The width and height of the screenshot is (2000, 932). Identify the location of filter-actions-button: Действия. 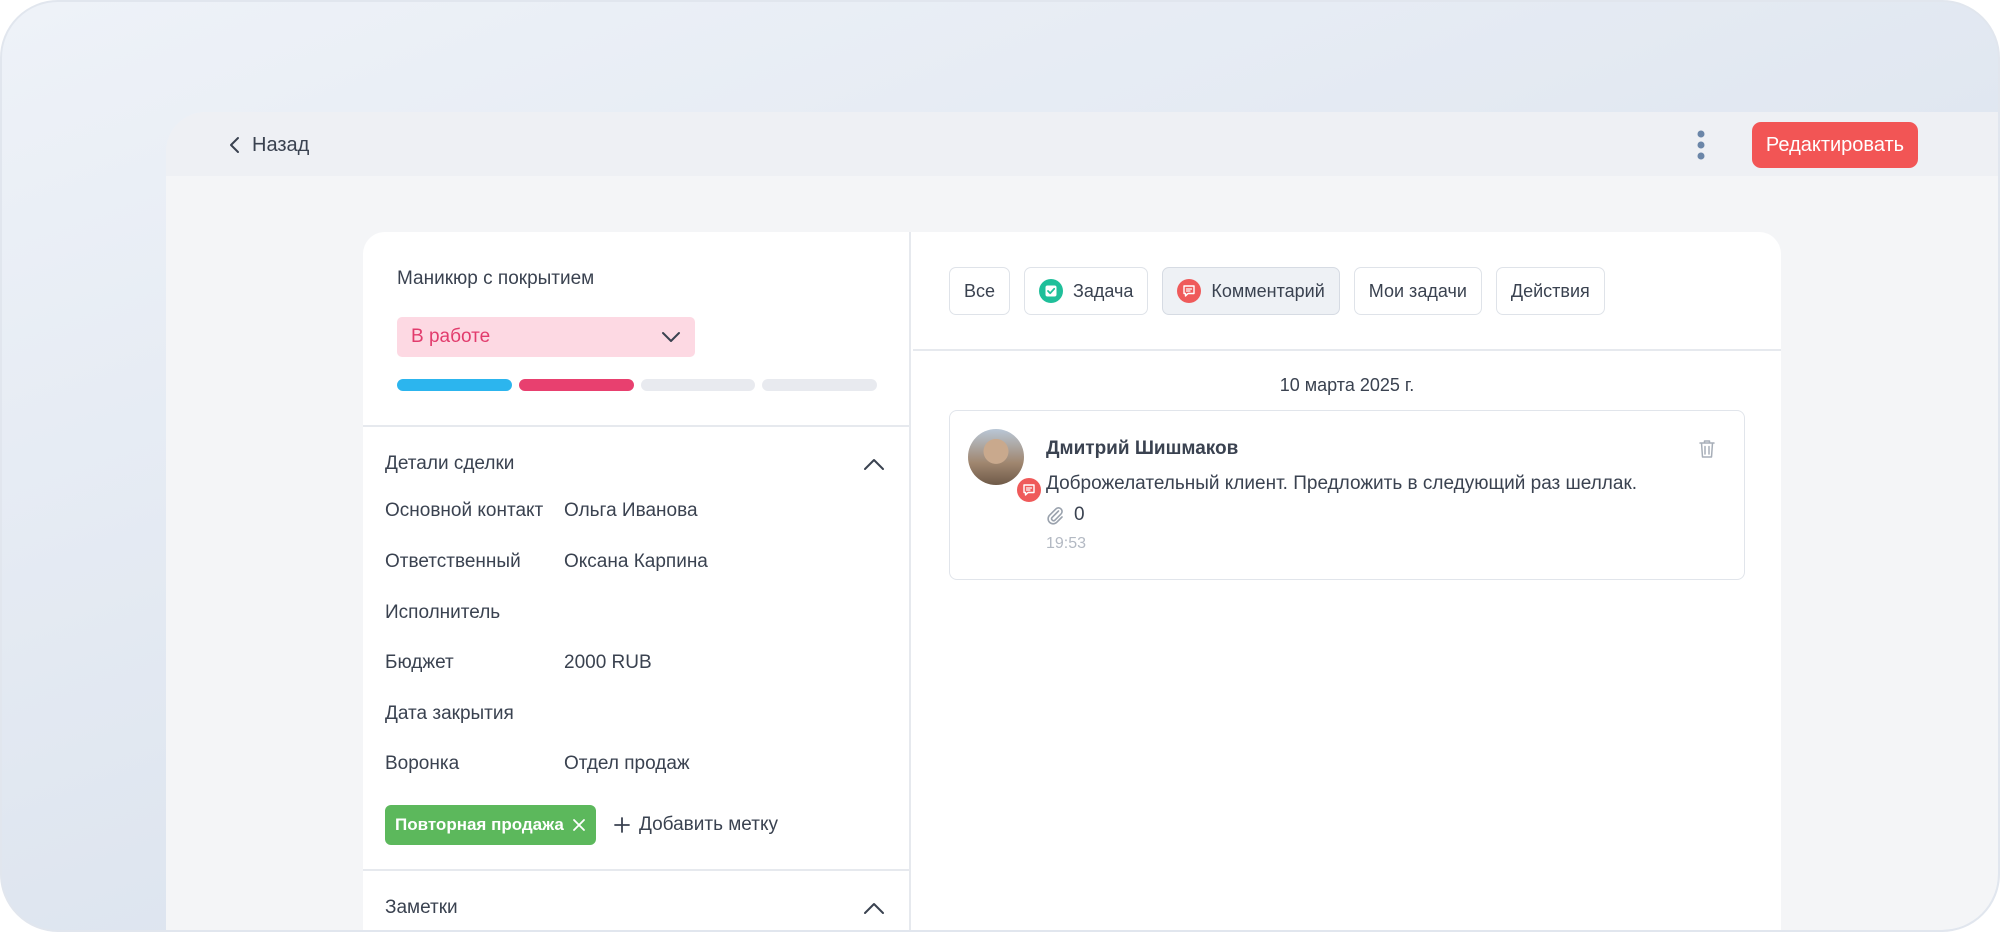
(1550, 291).